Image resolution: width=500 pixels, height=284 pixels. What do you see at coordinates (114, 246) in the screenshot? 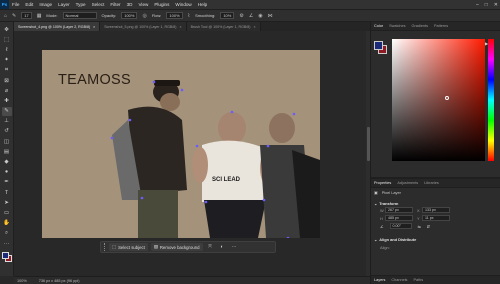
I see `select-subject-icon: ⬚` at bounding box center [114, 246].